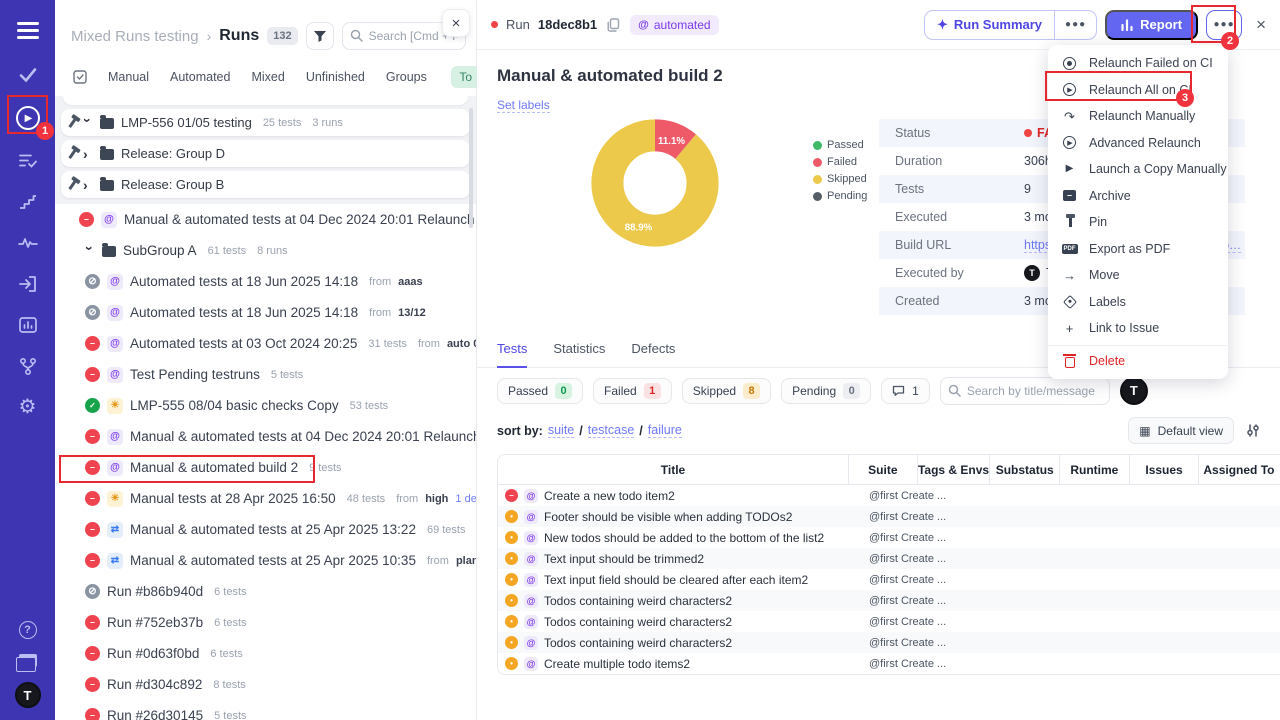 This screenshot has width=1280, height=720. What do you see at coordinates (1152, 24) in the screenshot?
I see `report-button: Report` at bounding box center [1152, 24].